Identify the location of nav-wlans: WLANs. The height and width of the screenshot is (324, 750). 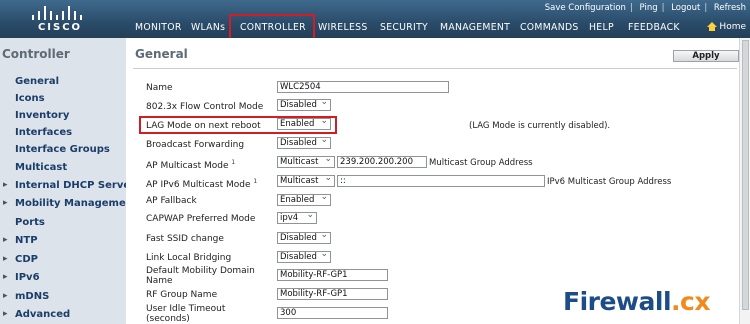
(208, 27).